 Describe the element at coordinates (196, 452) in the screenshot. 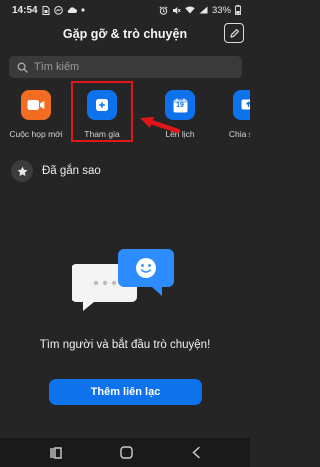

I see `back-icon` at that location.